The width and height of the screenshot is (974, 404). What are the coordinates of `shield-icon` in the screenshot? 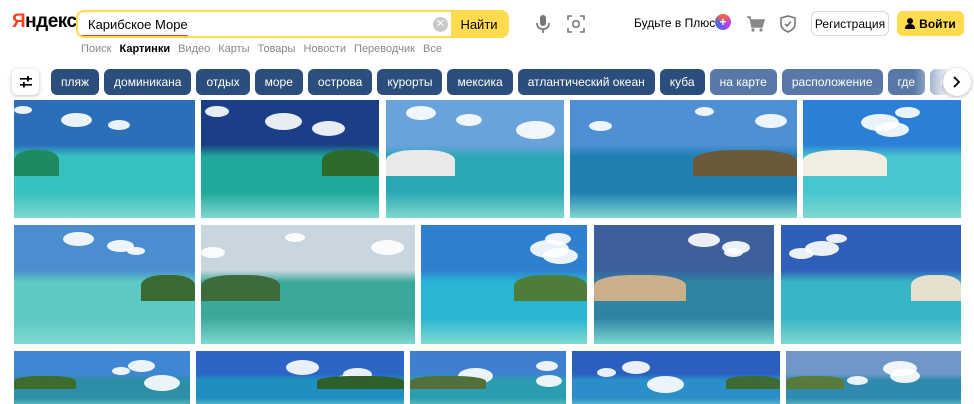 It's located at (788, 24).